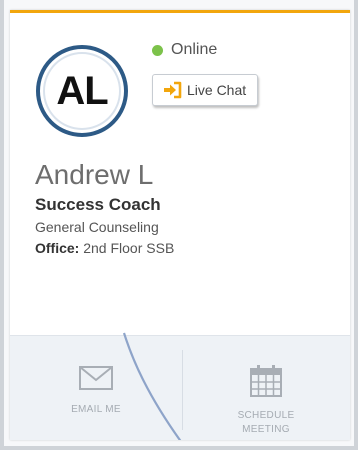  I want to click on schedule-meeting-button: SCHEDULE MEETING, so click(266, 388).